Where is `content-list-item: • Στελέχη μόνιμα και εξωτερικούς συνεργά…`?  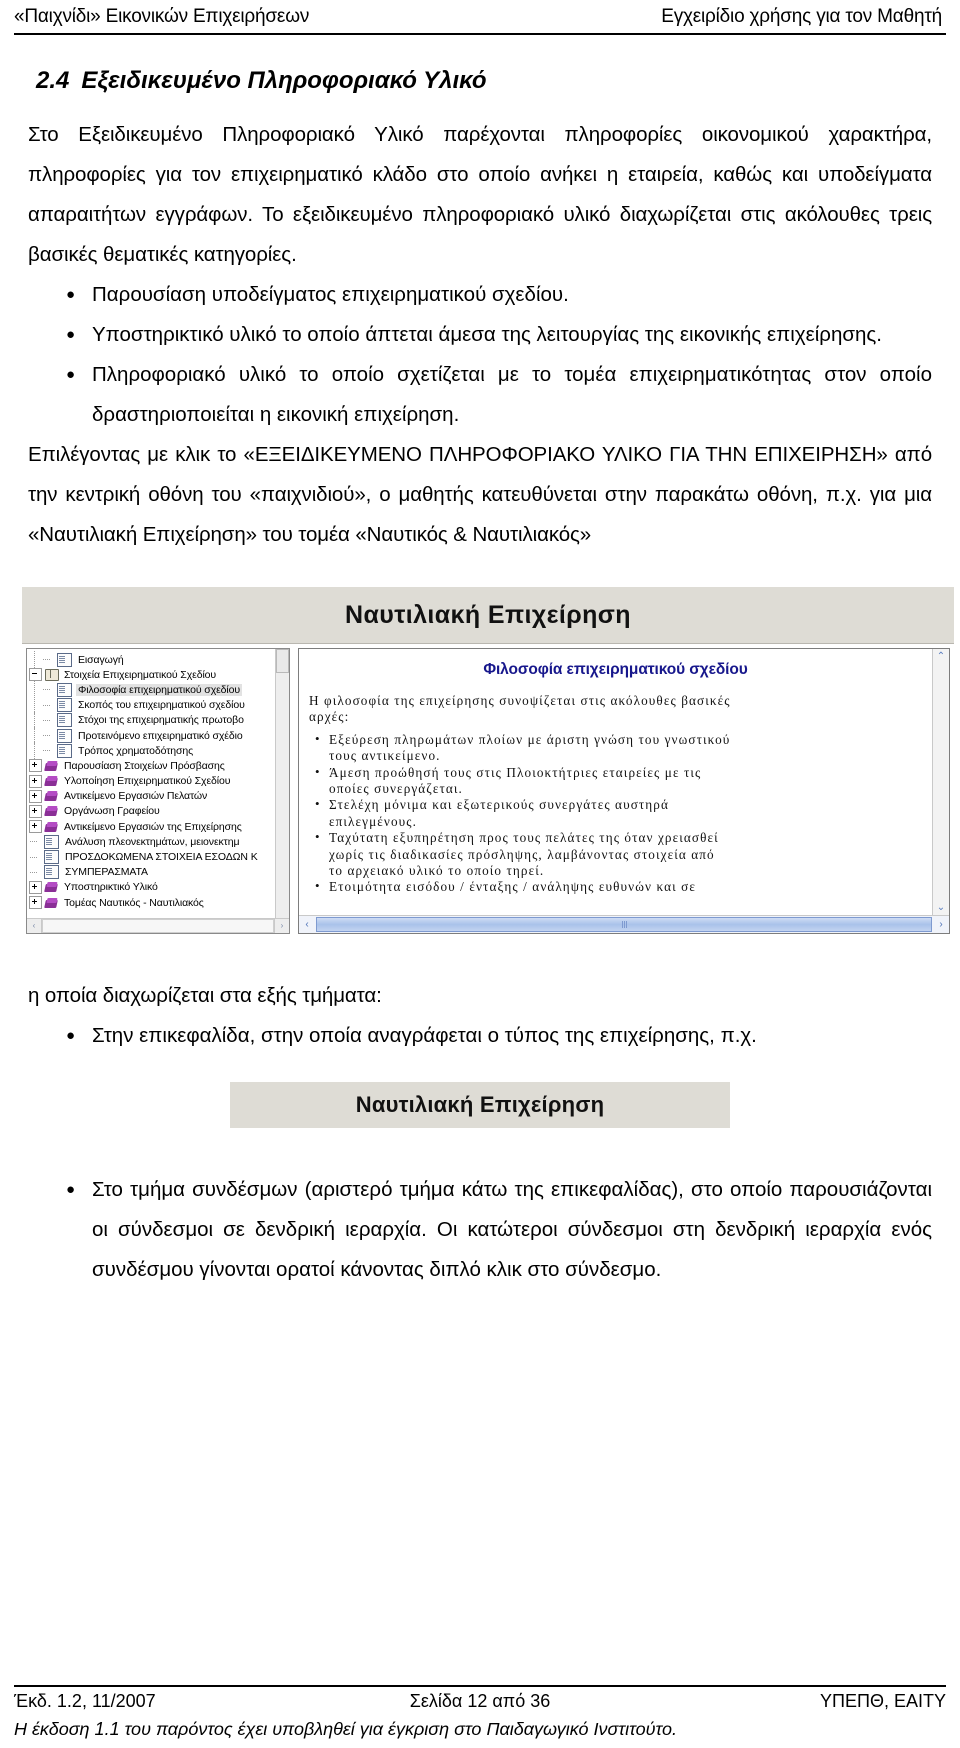
content-list-item: • Στελέχη μόνιμα και εξωτερικούς συνεργά… is located at coordinates (615, 813).